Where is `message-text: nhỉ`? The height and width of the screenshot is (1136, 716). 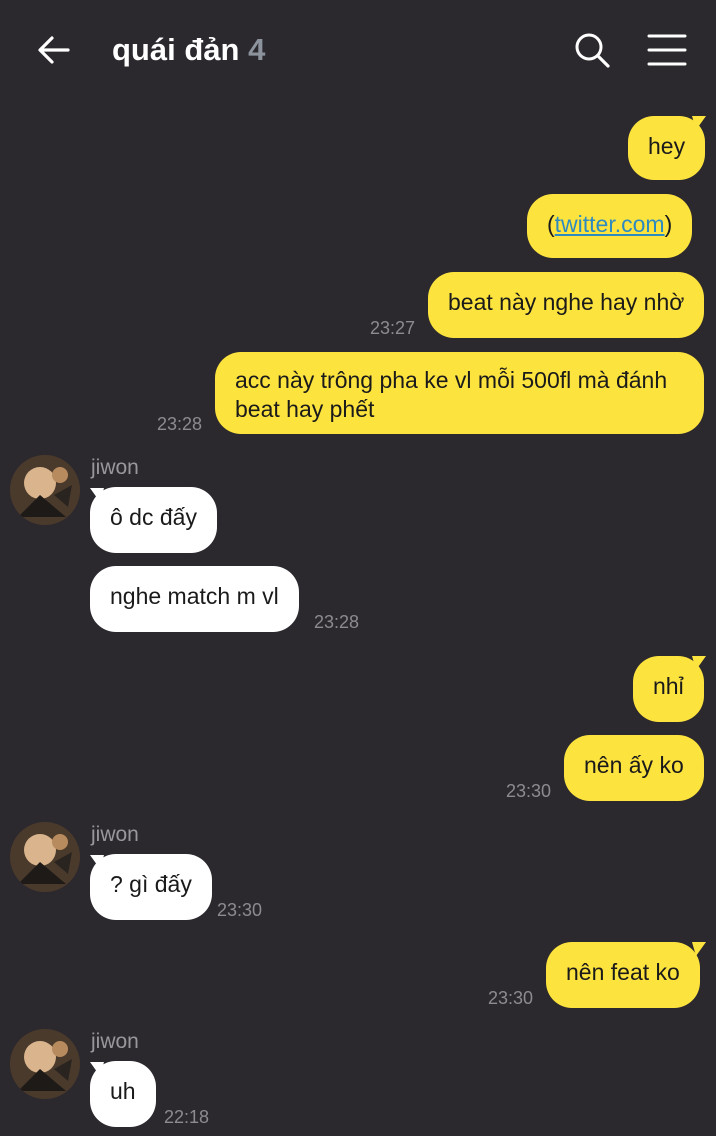 message-text: nhỉ is located at coordinates (668, 686).